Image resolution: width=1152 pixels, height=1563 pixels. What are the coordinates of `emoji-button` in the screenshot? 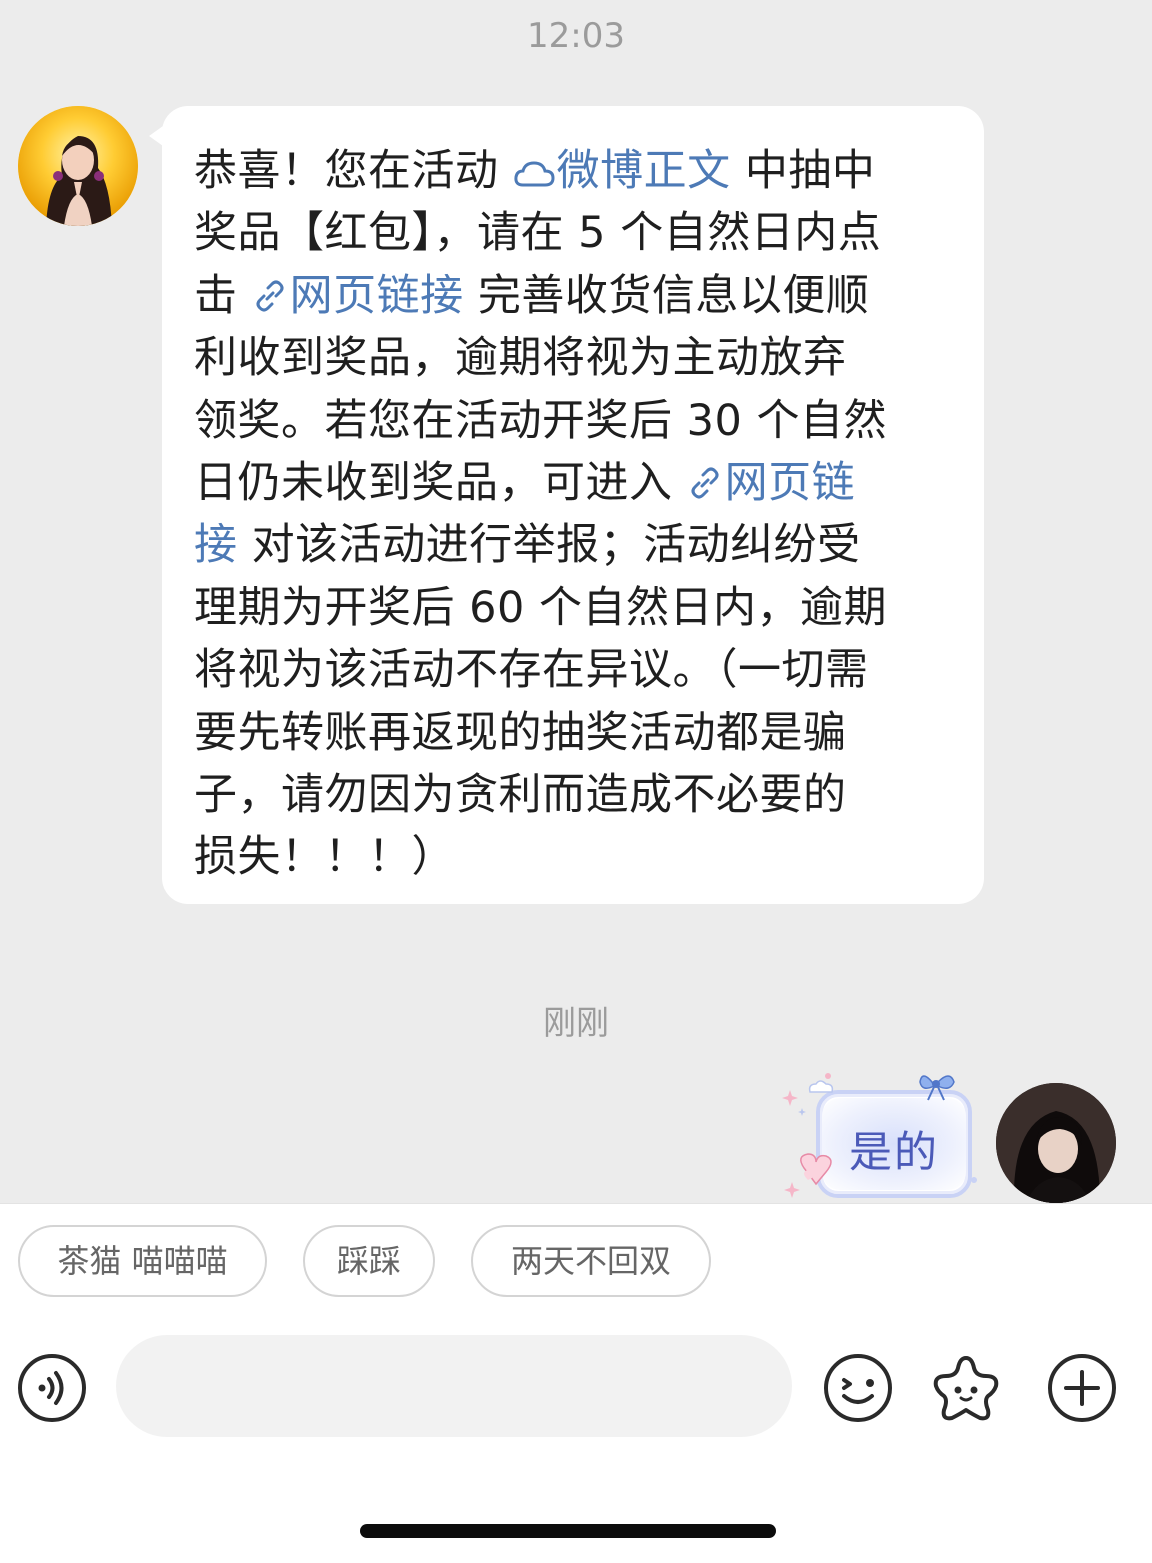 It's located at (858, 1388).